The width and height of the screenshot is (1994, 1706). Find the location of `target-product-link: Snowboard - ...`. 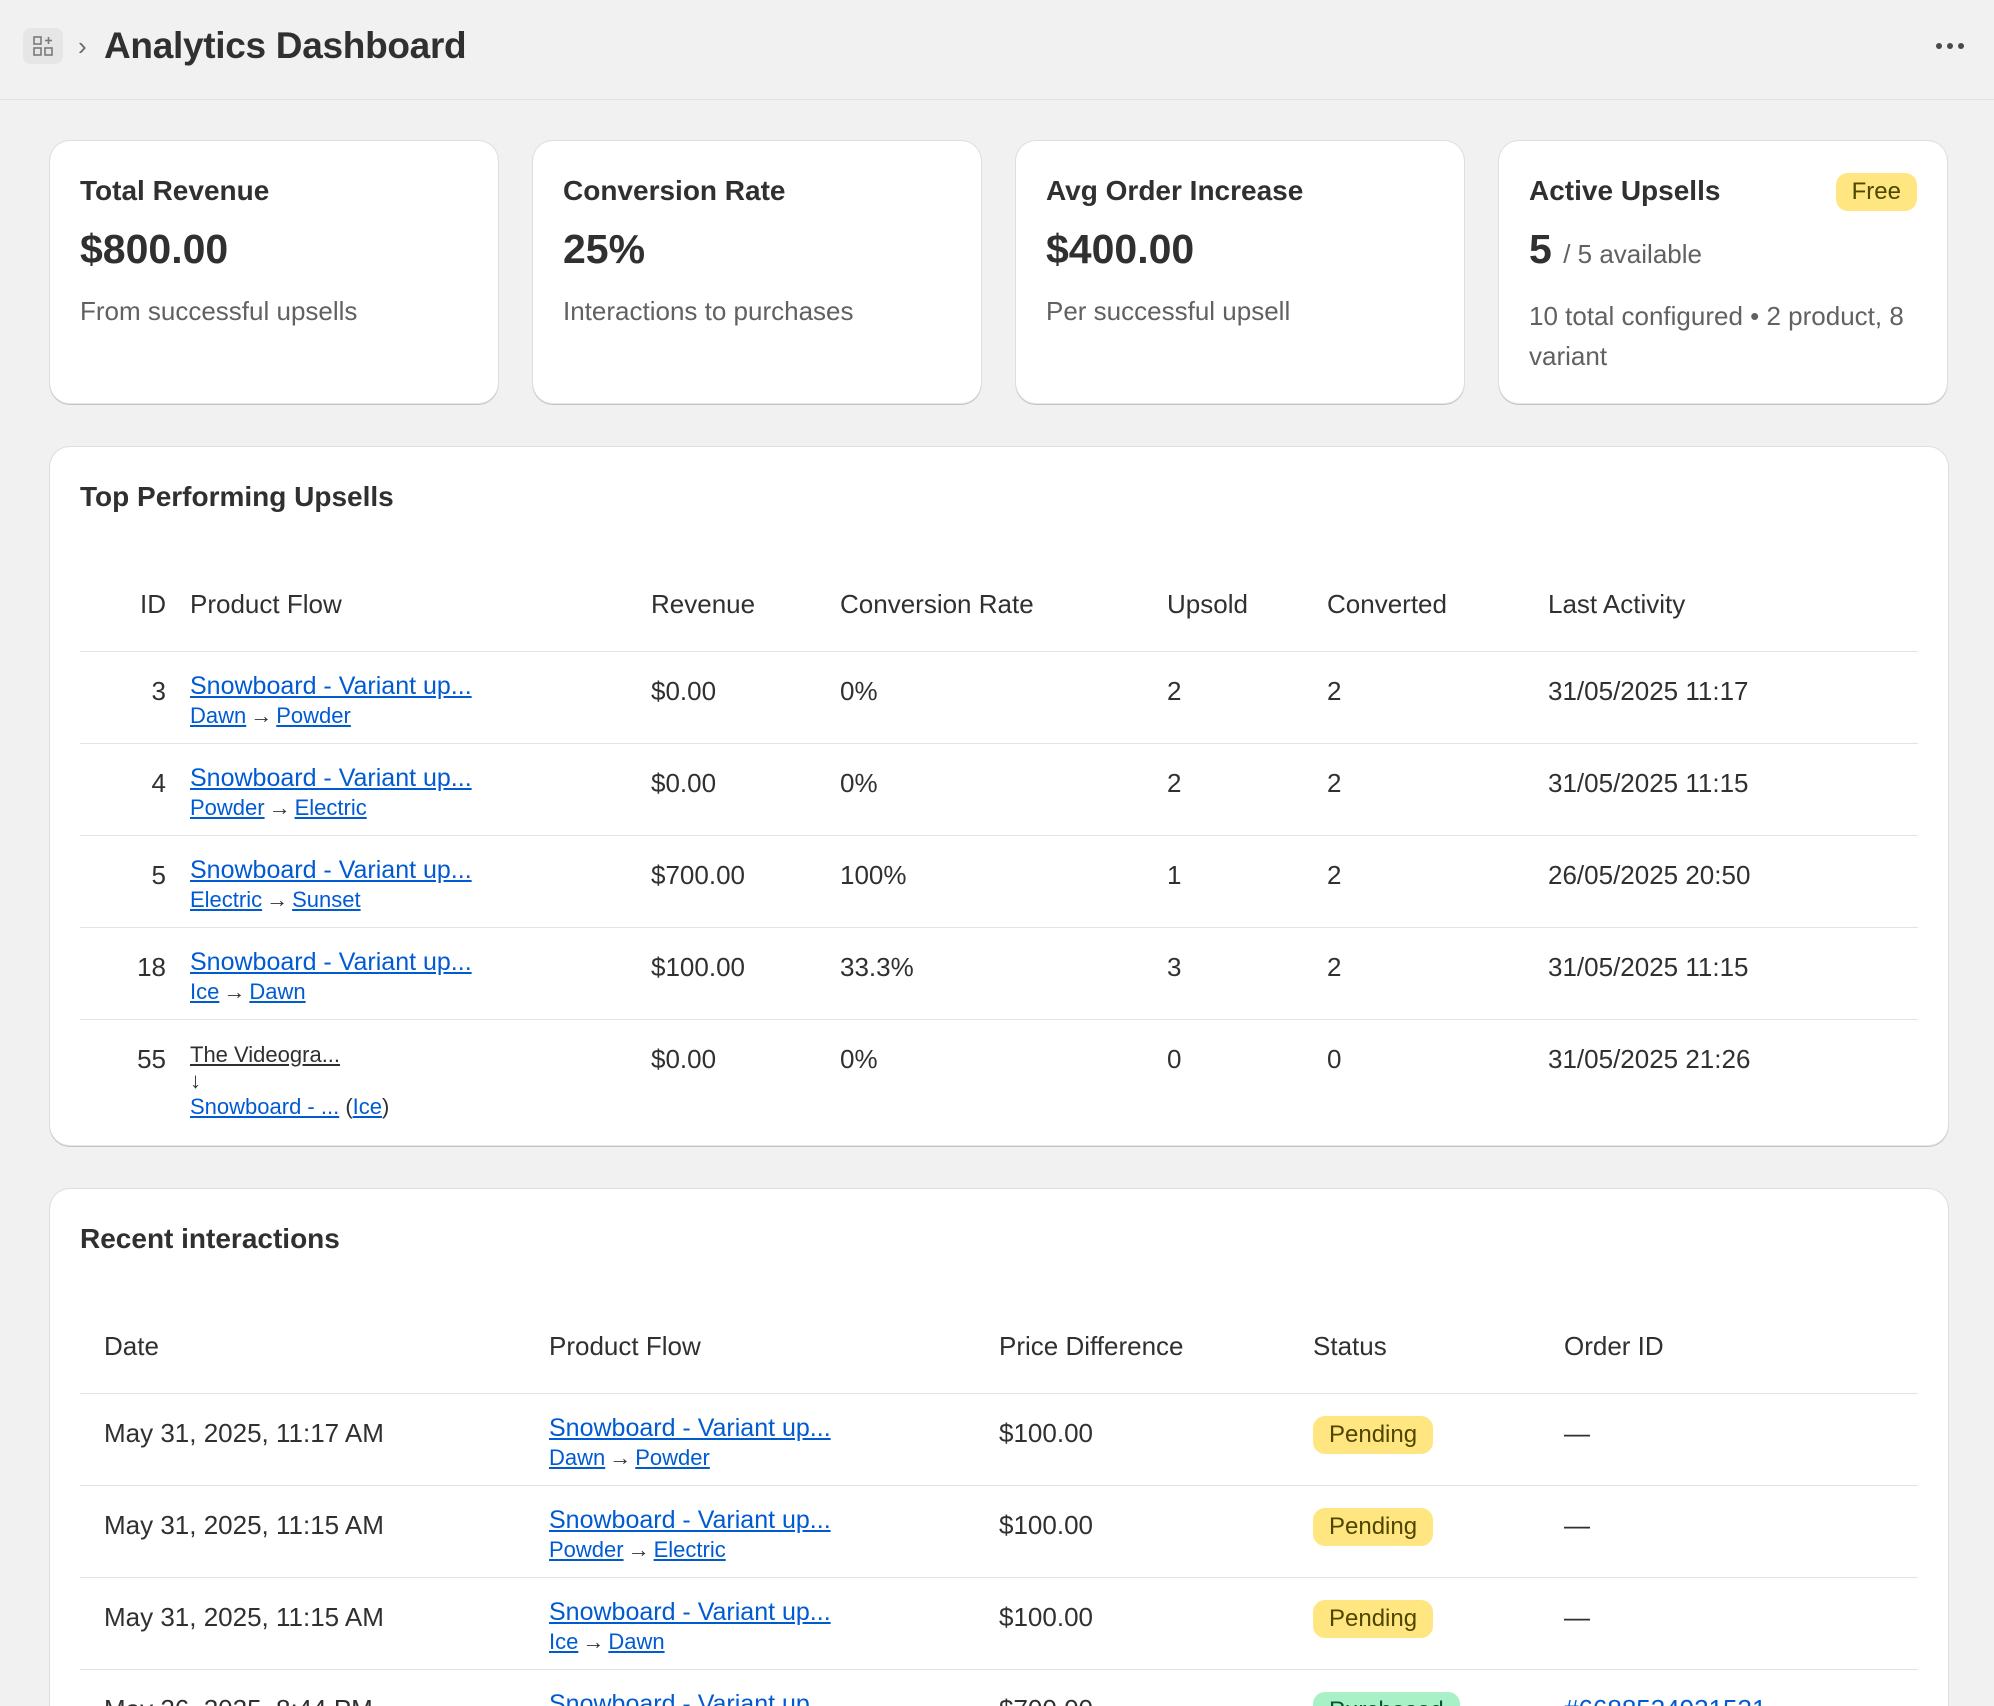

target-product-link: Snowboard - ... is located at coordinates (264, 1106).